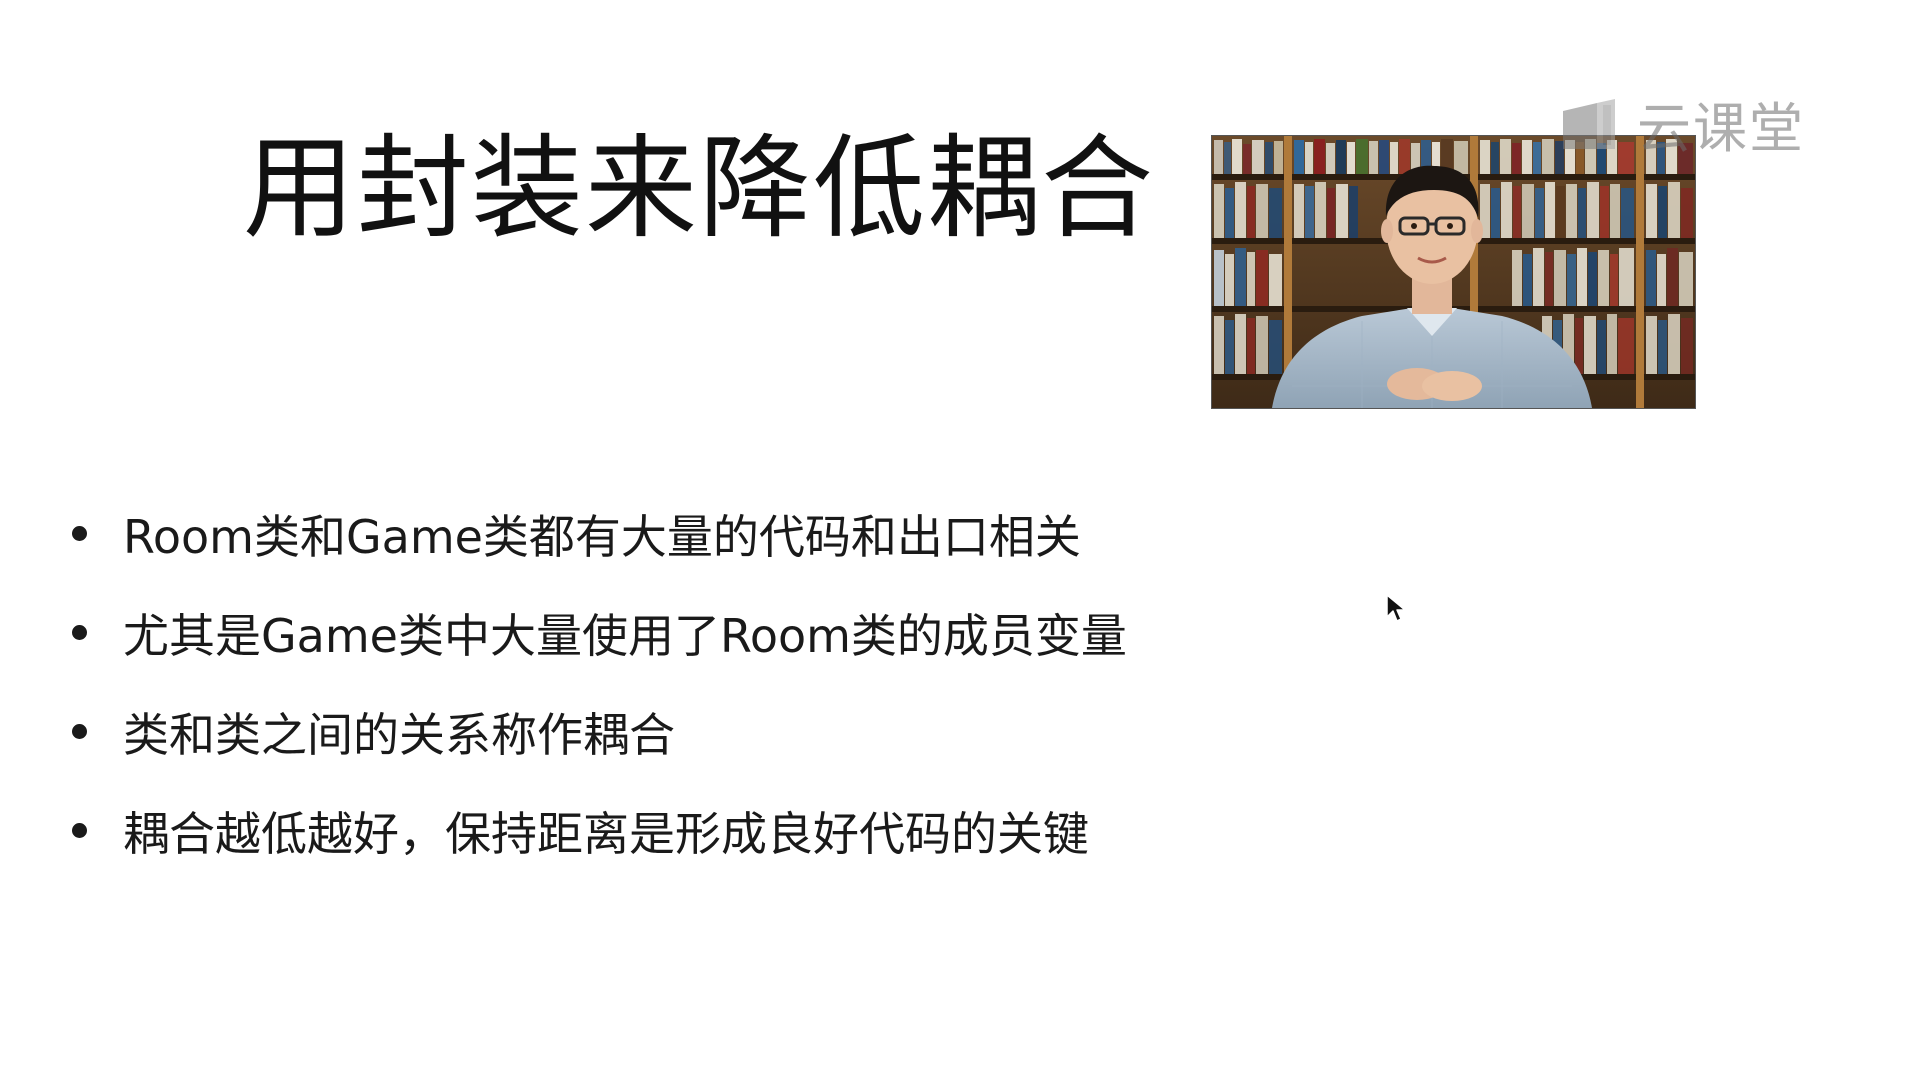  I want to click on bullet-text: 尤其是Game类中大量使用了Room类的成员变量, so click(625, 635).